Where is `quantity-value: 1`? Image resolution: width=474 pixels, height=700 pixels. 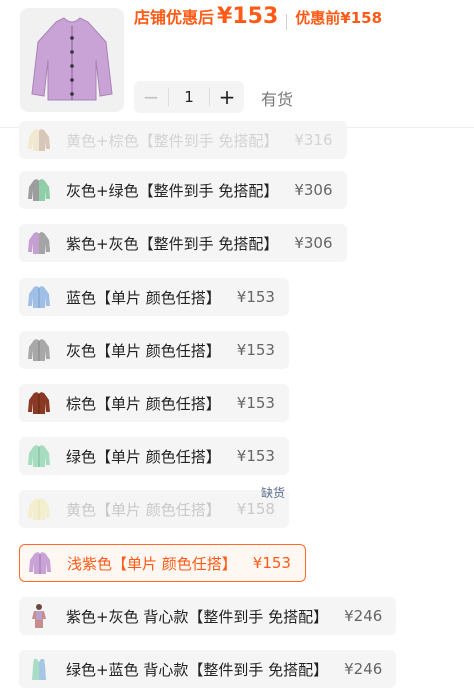
quantity-value: 1 is located at coordinates (189, 97).